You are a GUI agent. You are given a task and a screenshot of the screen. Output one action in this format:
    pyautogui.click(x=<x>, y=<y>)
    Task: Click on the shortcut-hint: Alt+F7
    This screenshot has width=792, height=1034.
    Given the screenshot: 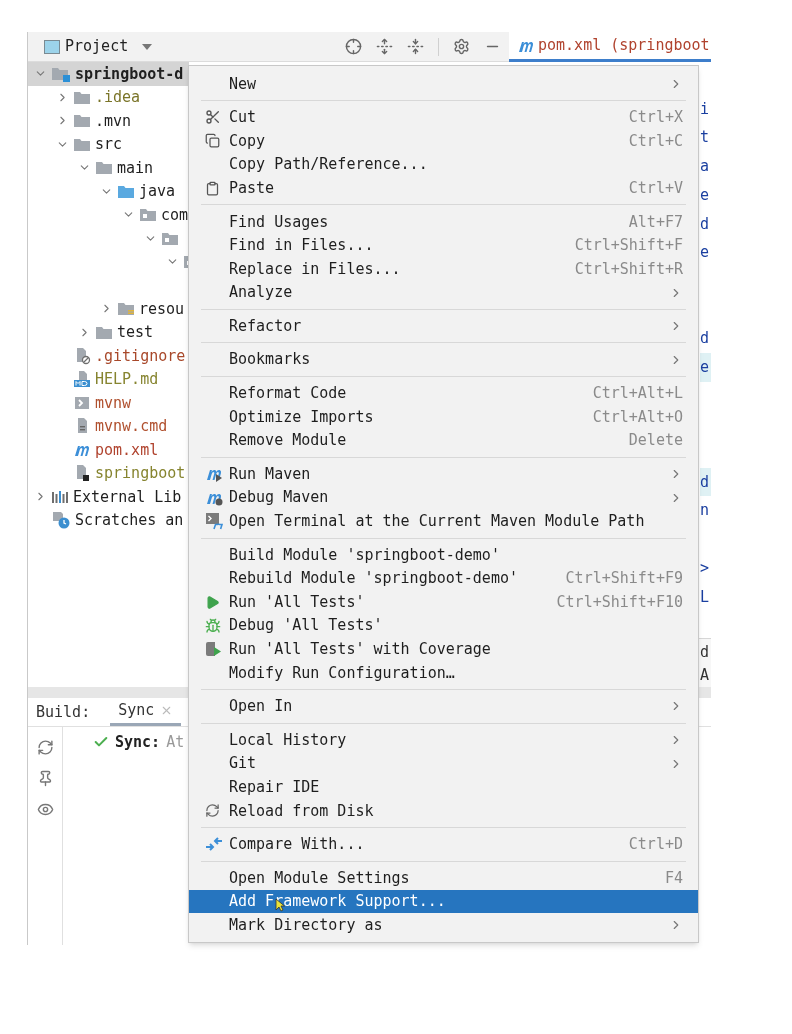 What is the action you would take?
    pyautogui.click(x=655, y=222)
    